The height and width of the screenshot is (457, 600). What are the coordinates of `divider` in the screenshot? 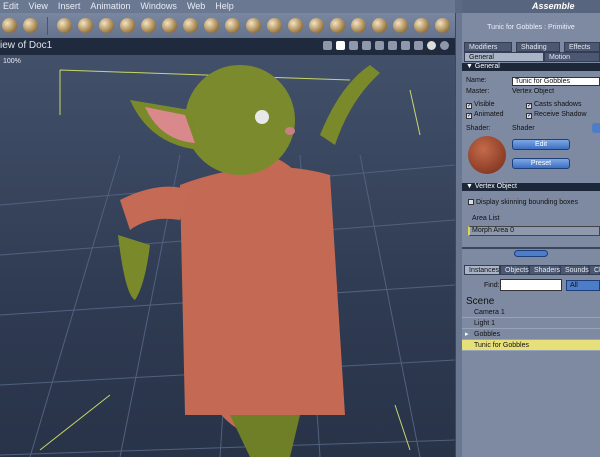 It's located at (531, 248).